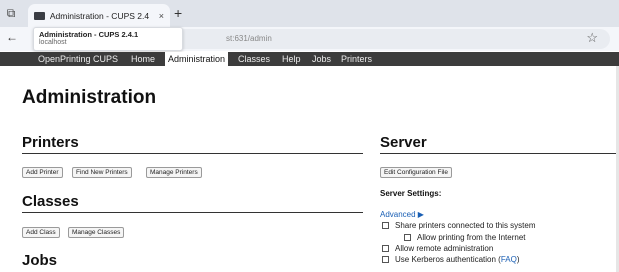 This screenshot has height=272, width=619. What do you see at coordinates (402, 214) in the screenshot?
I see `advanced-link: Advanced ▶` at bounding box center [402, 214].